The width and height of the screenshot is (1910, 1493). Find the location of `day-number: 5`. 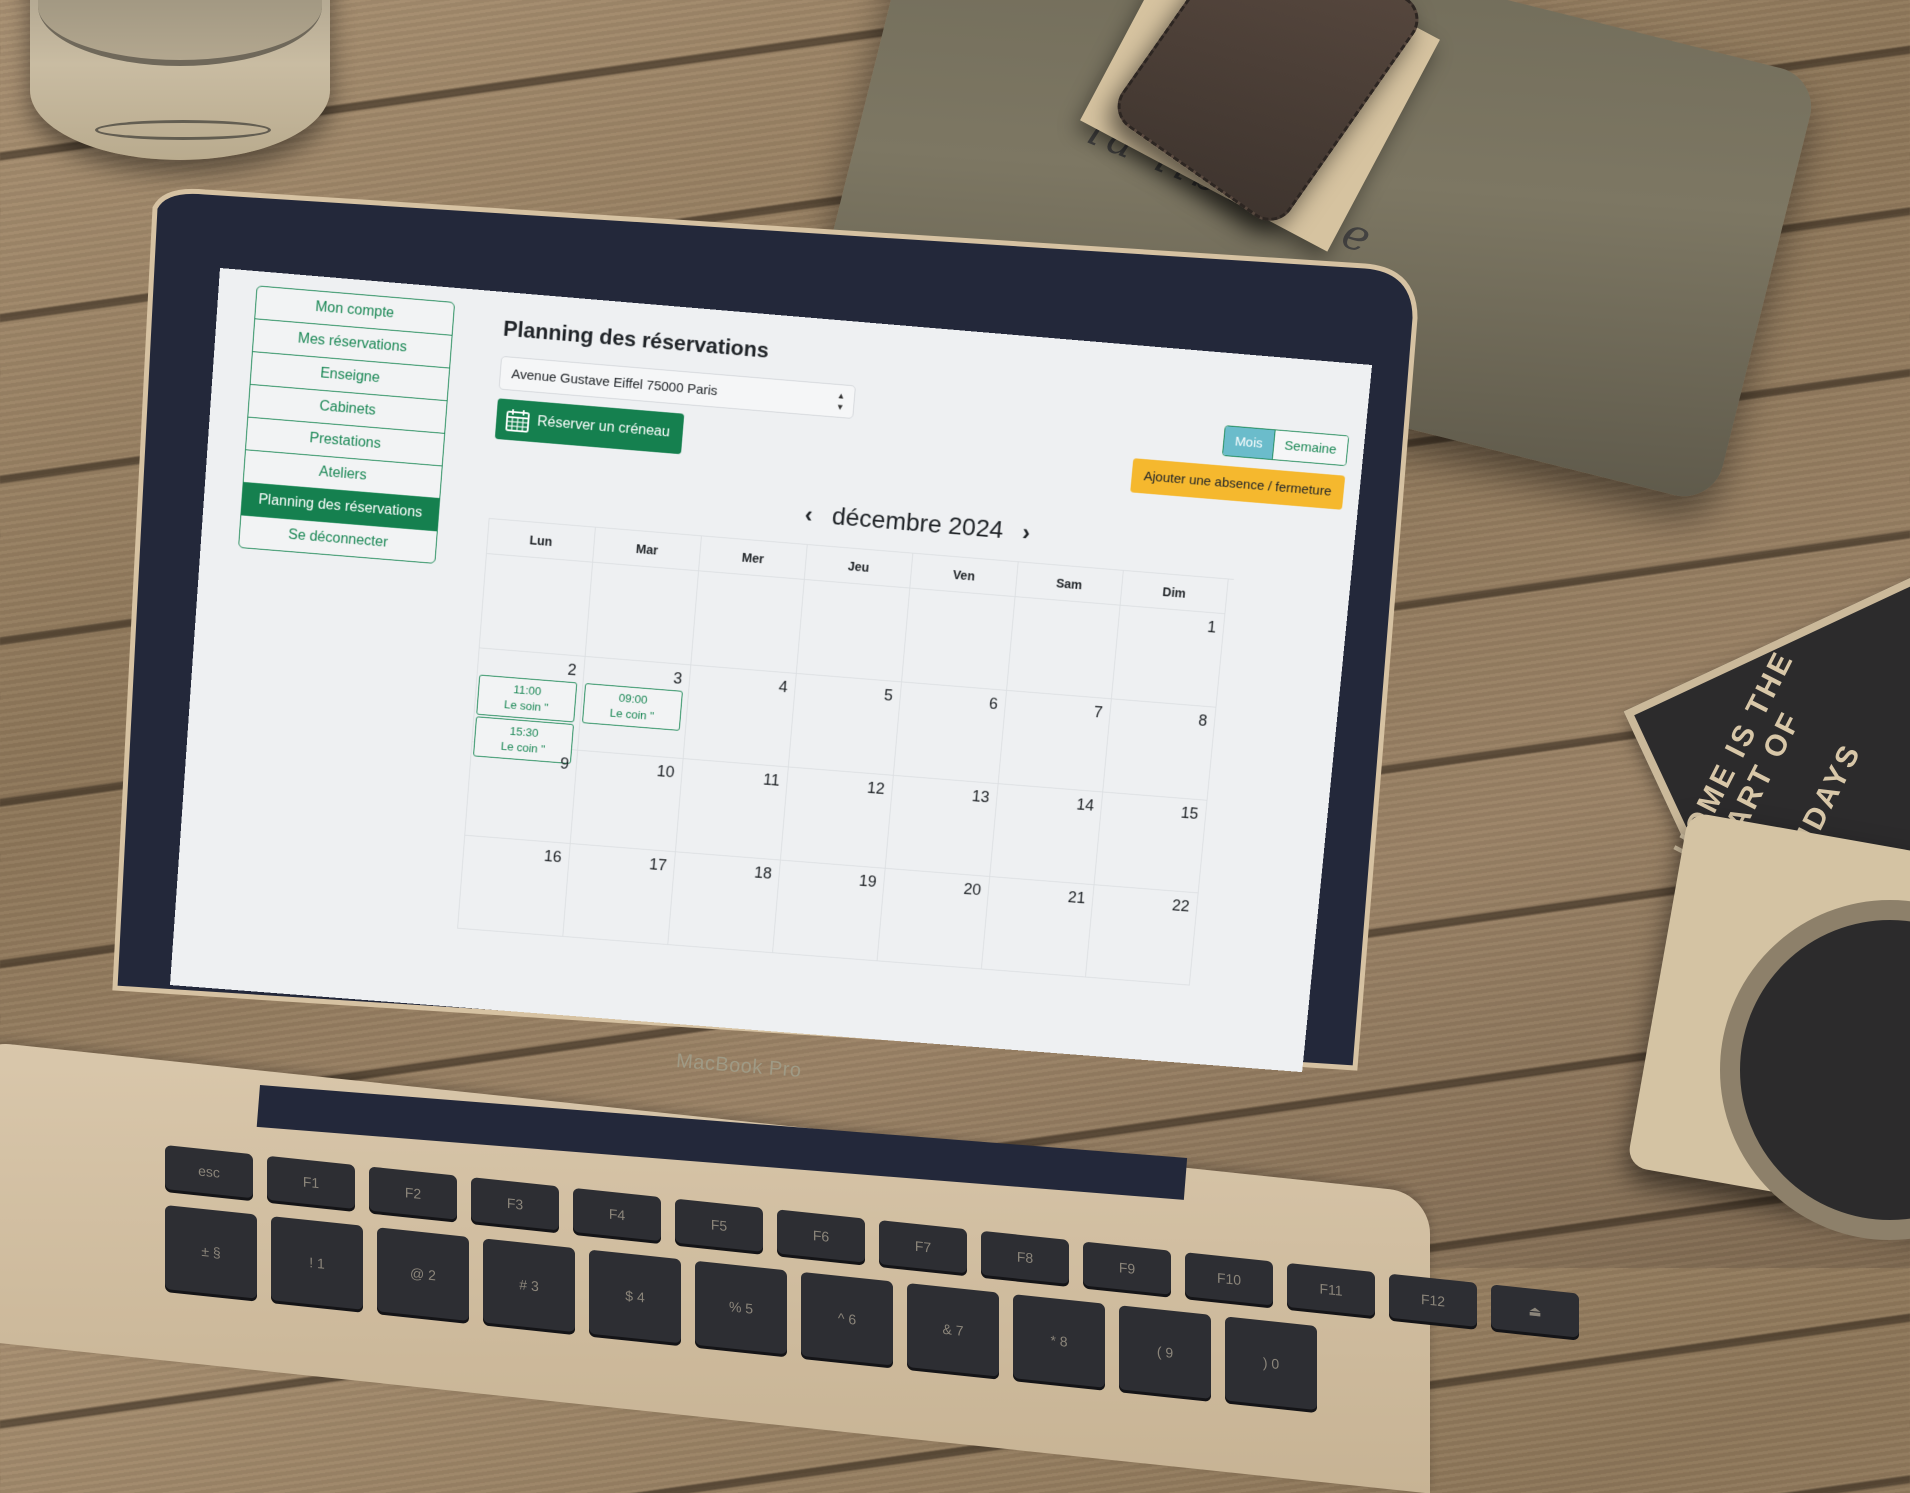

day-number: 5 is located at coordinates (888, 695).